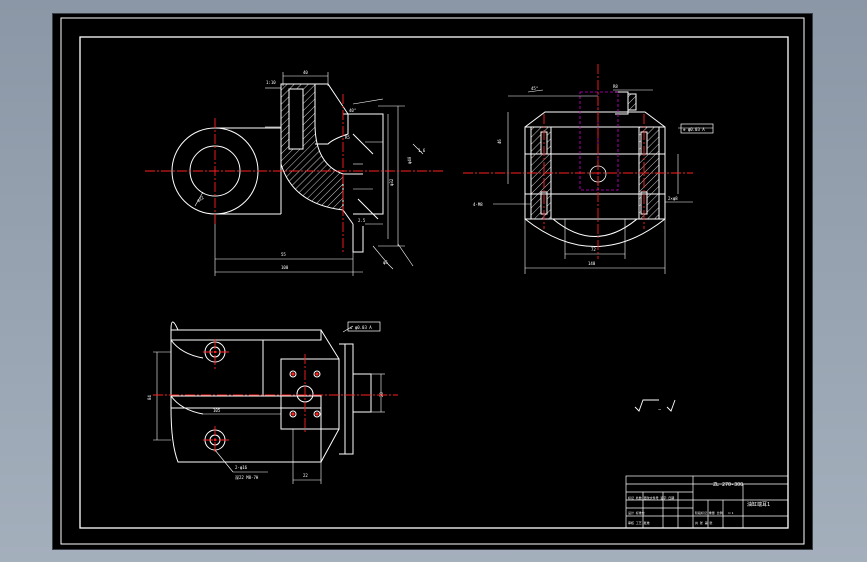  I want to click on svg-text: ⊕ φ0.03 A, so click(694, 129).